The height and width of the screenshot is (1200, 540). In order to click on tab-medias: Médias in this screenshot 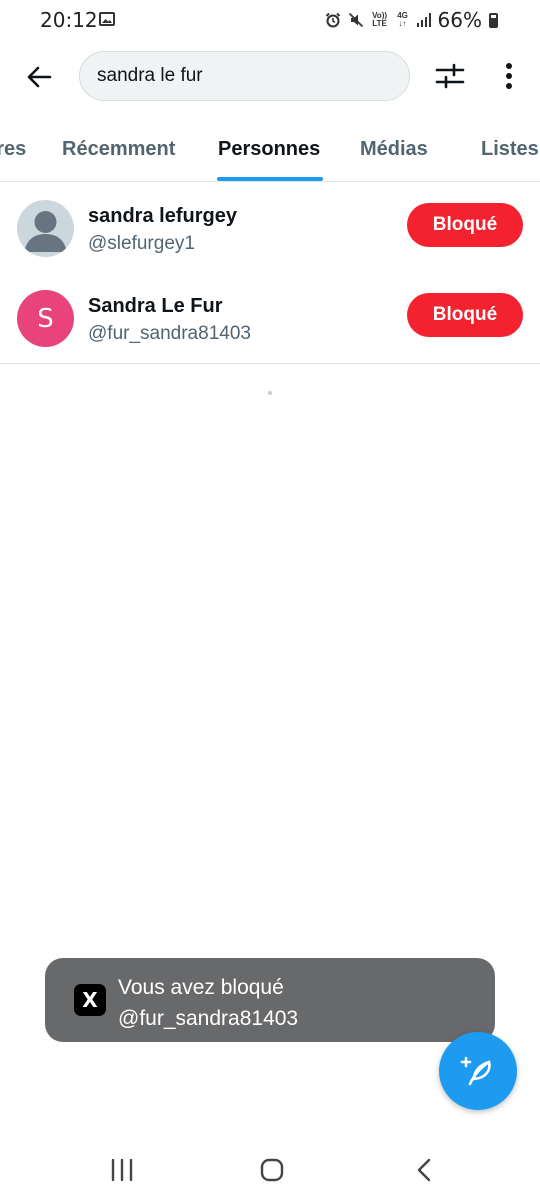, I will do `click(394, 149)`.